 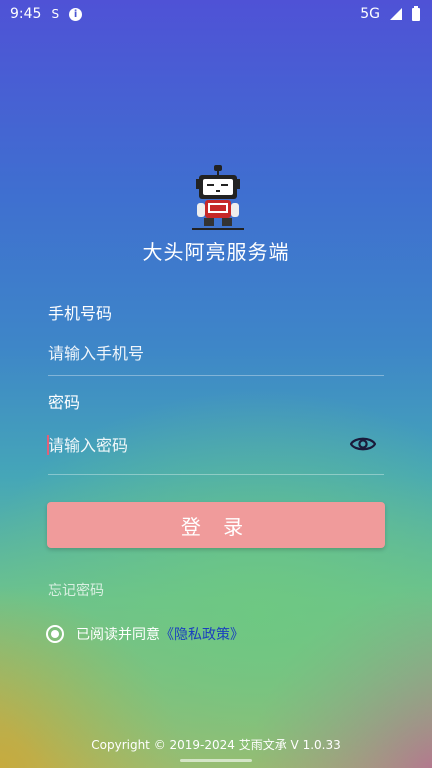 I want to click on privacy-policy-link: 《隐私政策》, so click(x=202, y=635).